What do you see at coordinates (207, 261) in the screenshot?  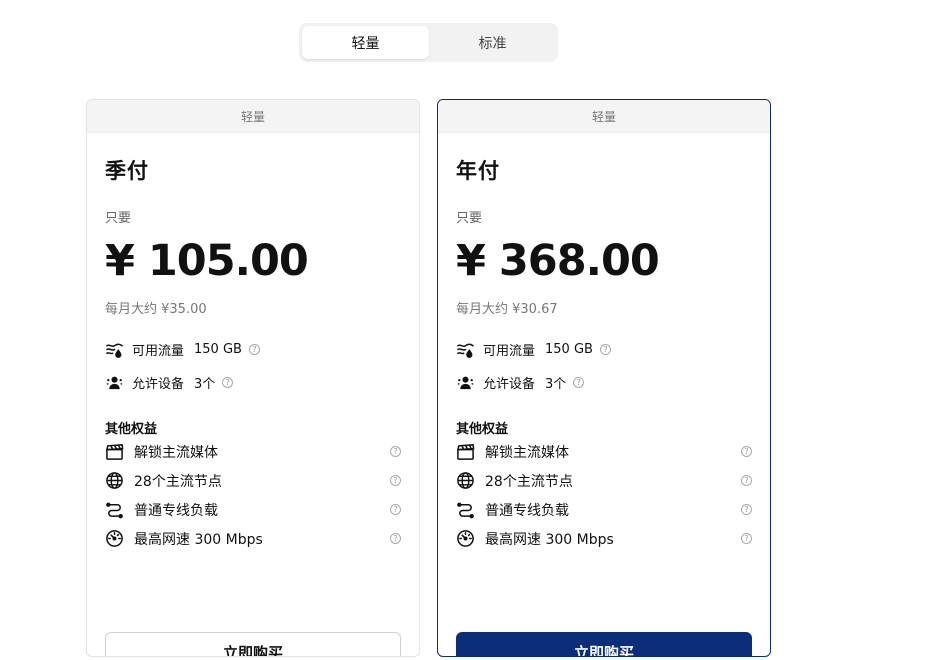 I see `plan-price: ¥ 105.00` at bounding box center [207, 261].